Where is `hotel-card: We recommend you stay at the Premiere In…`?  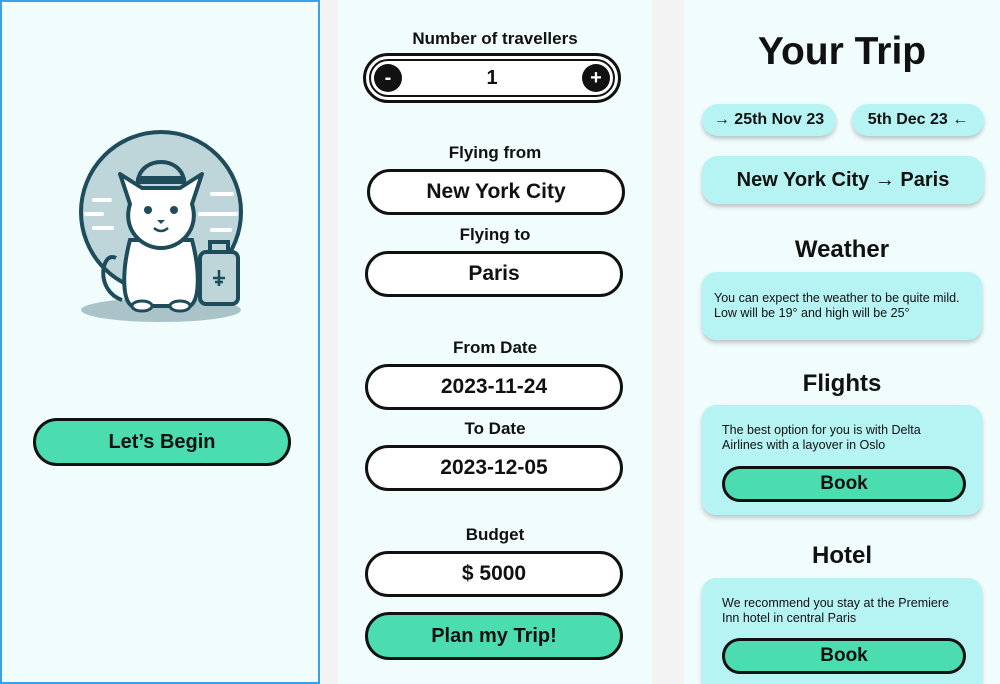
hotel-card: We recommend you stay at the Premiere In… is located at coordinates (842, 631).